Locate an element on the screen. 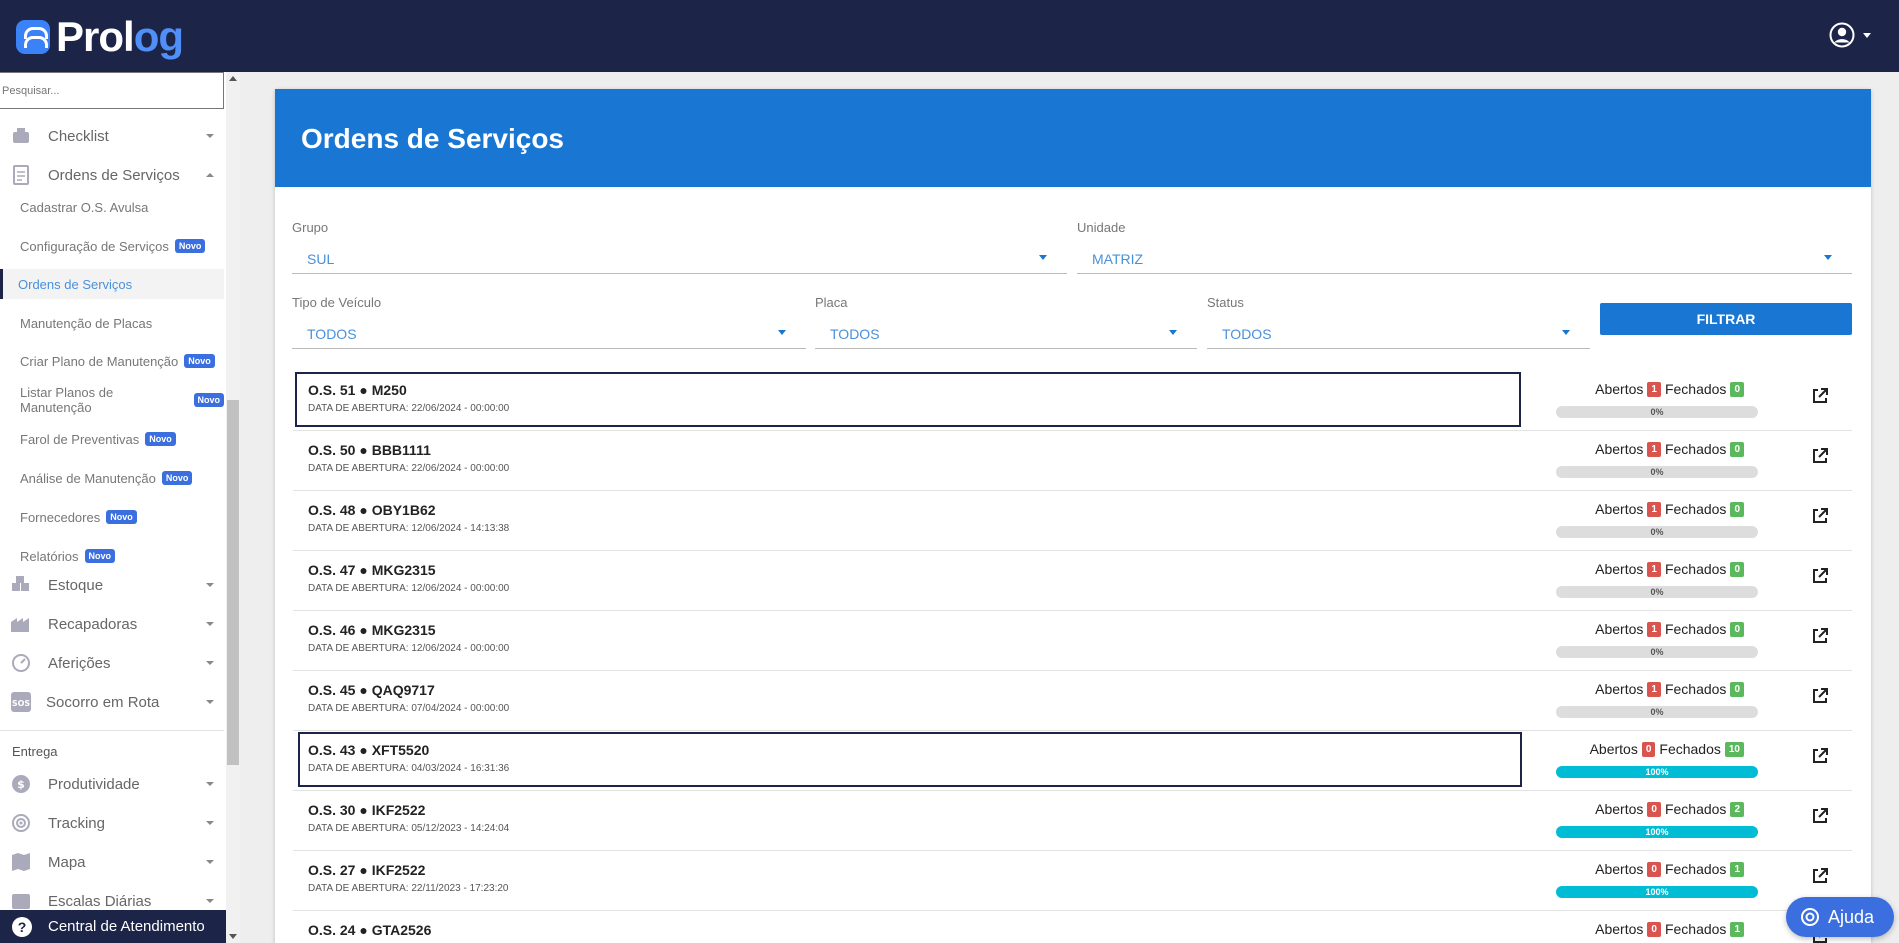  scroll-down-arrow-icon is located at coordinates (233, 936).